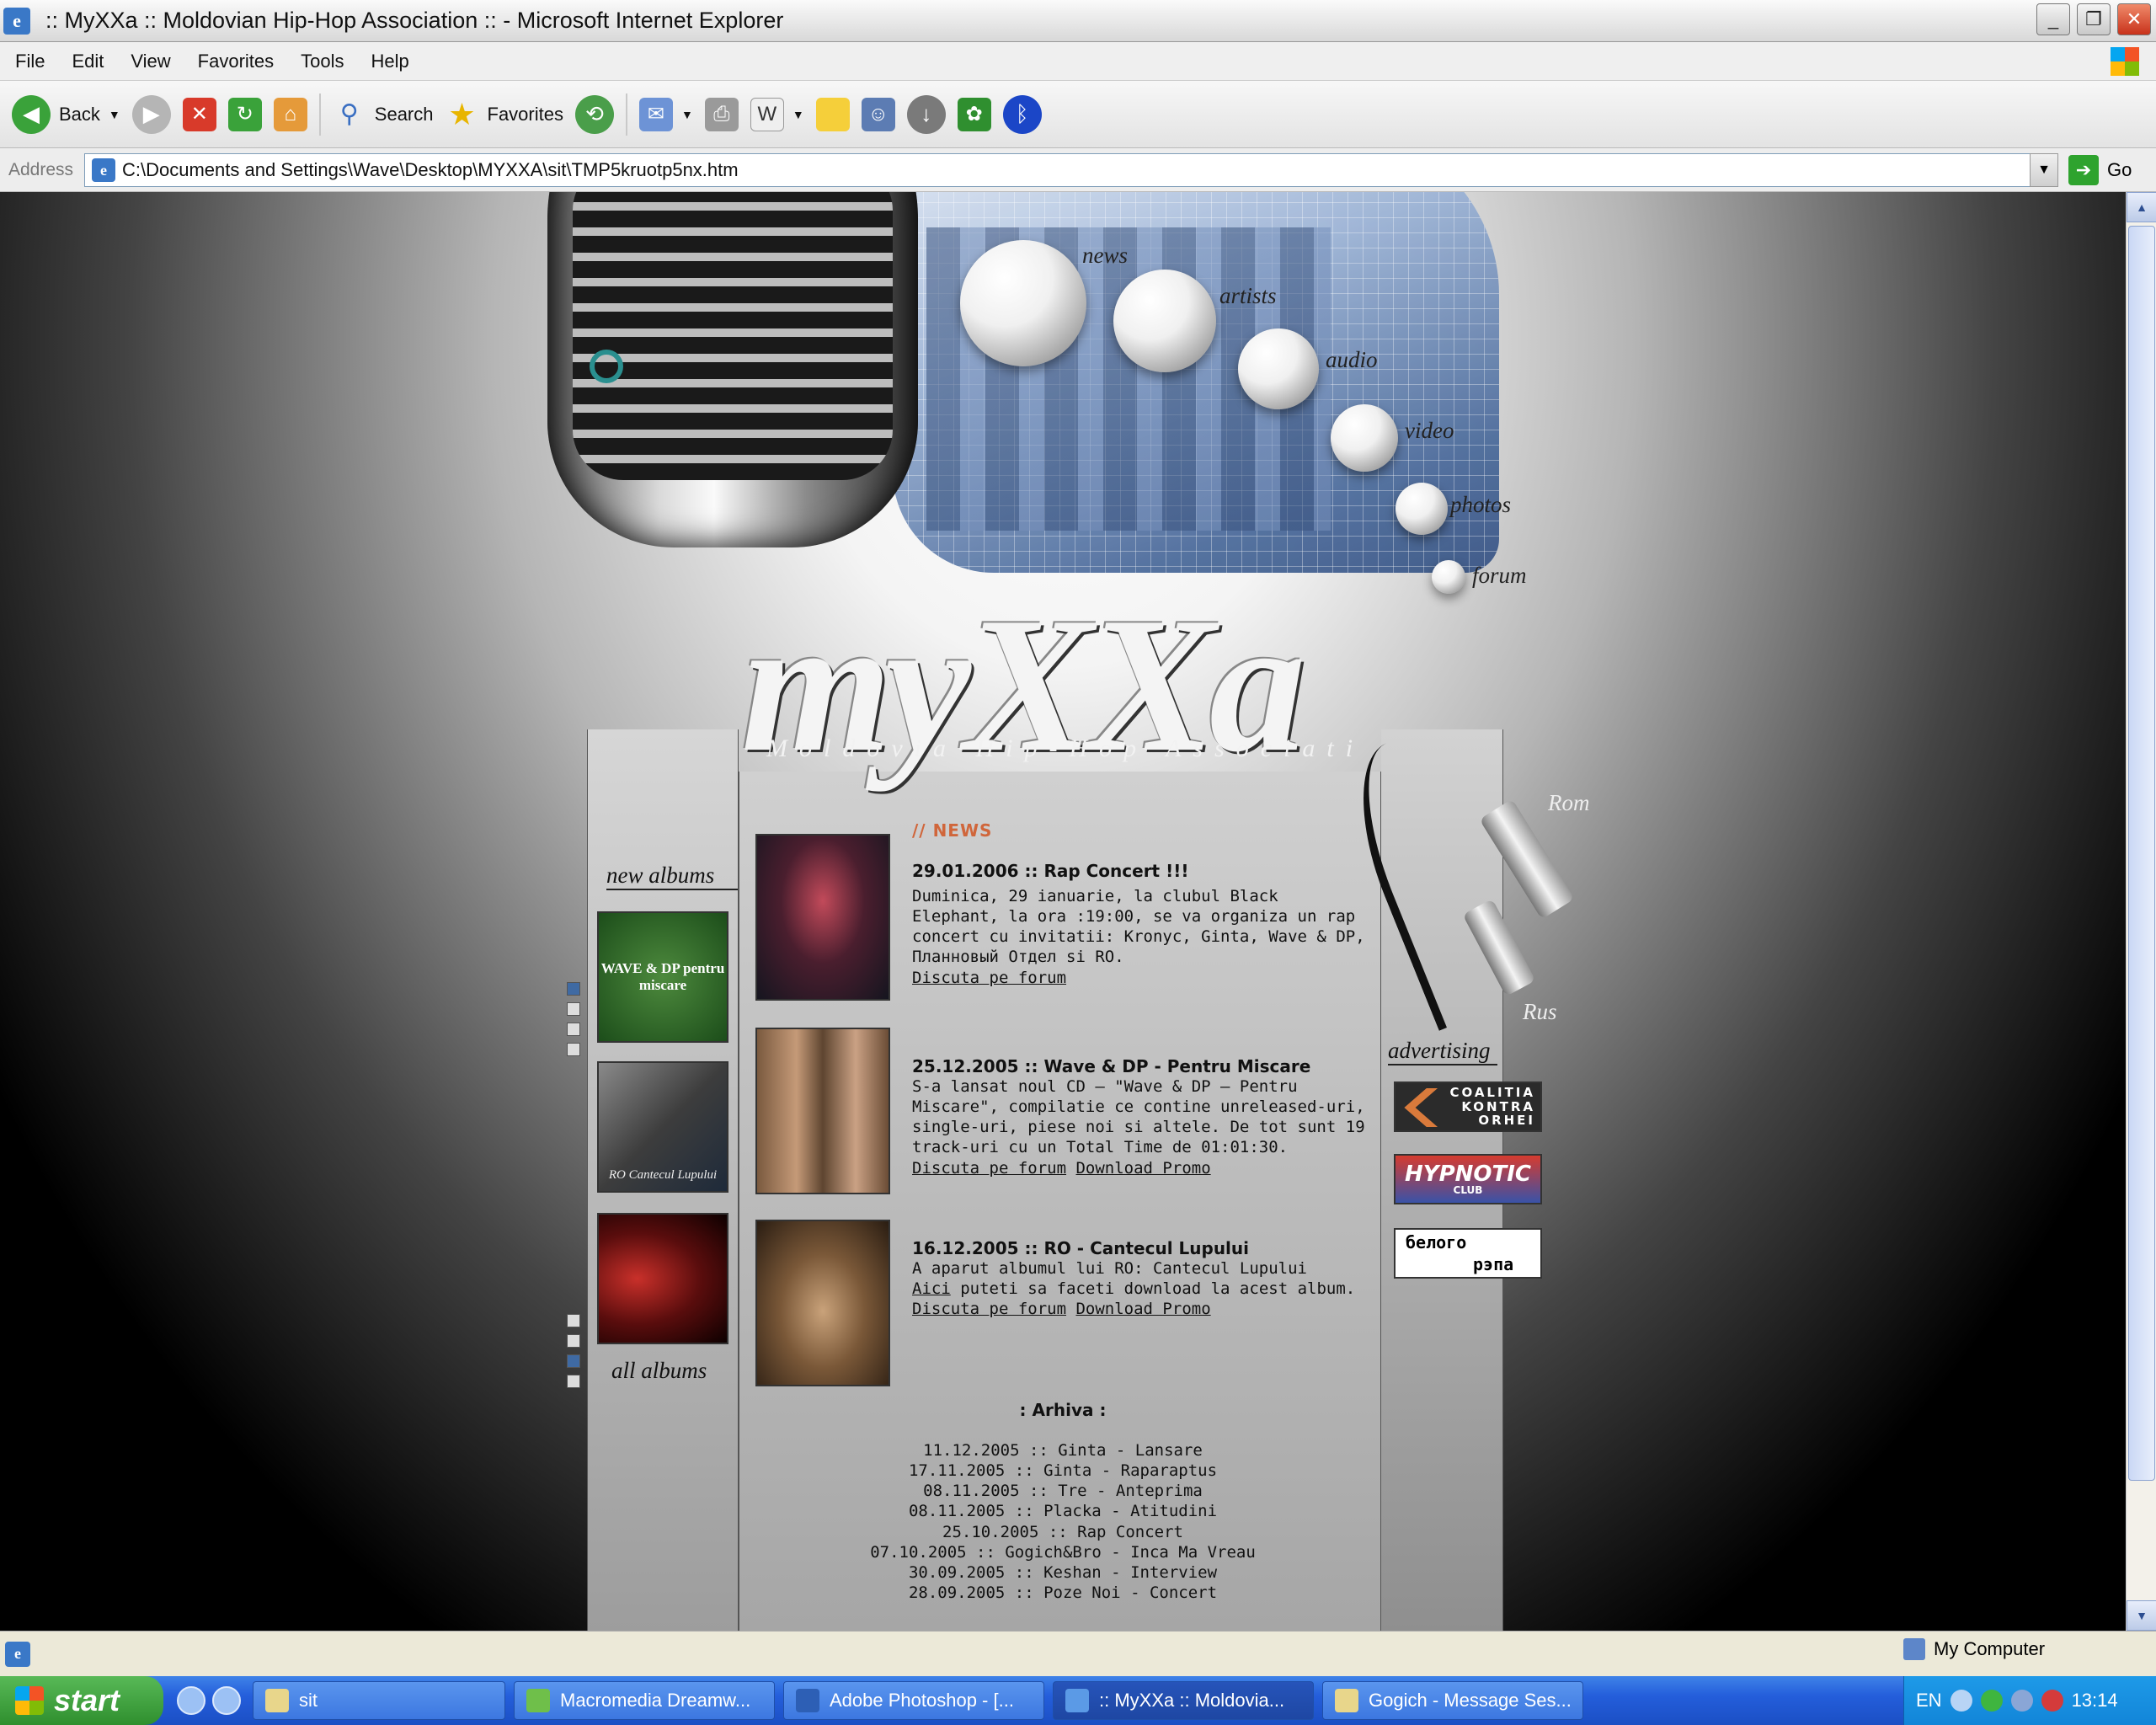 This screenshot has height=1725, width=2156. What do you see at coordinates (662, 977) in the screenshot?
I see `album-cover-wave-dp: WAVE & DP pentru miscare` at bounding box center [662, 977].